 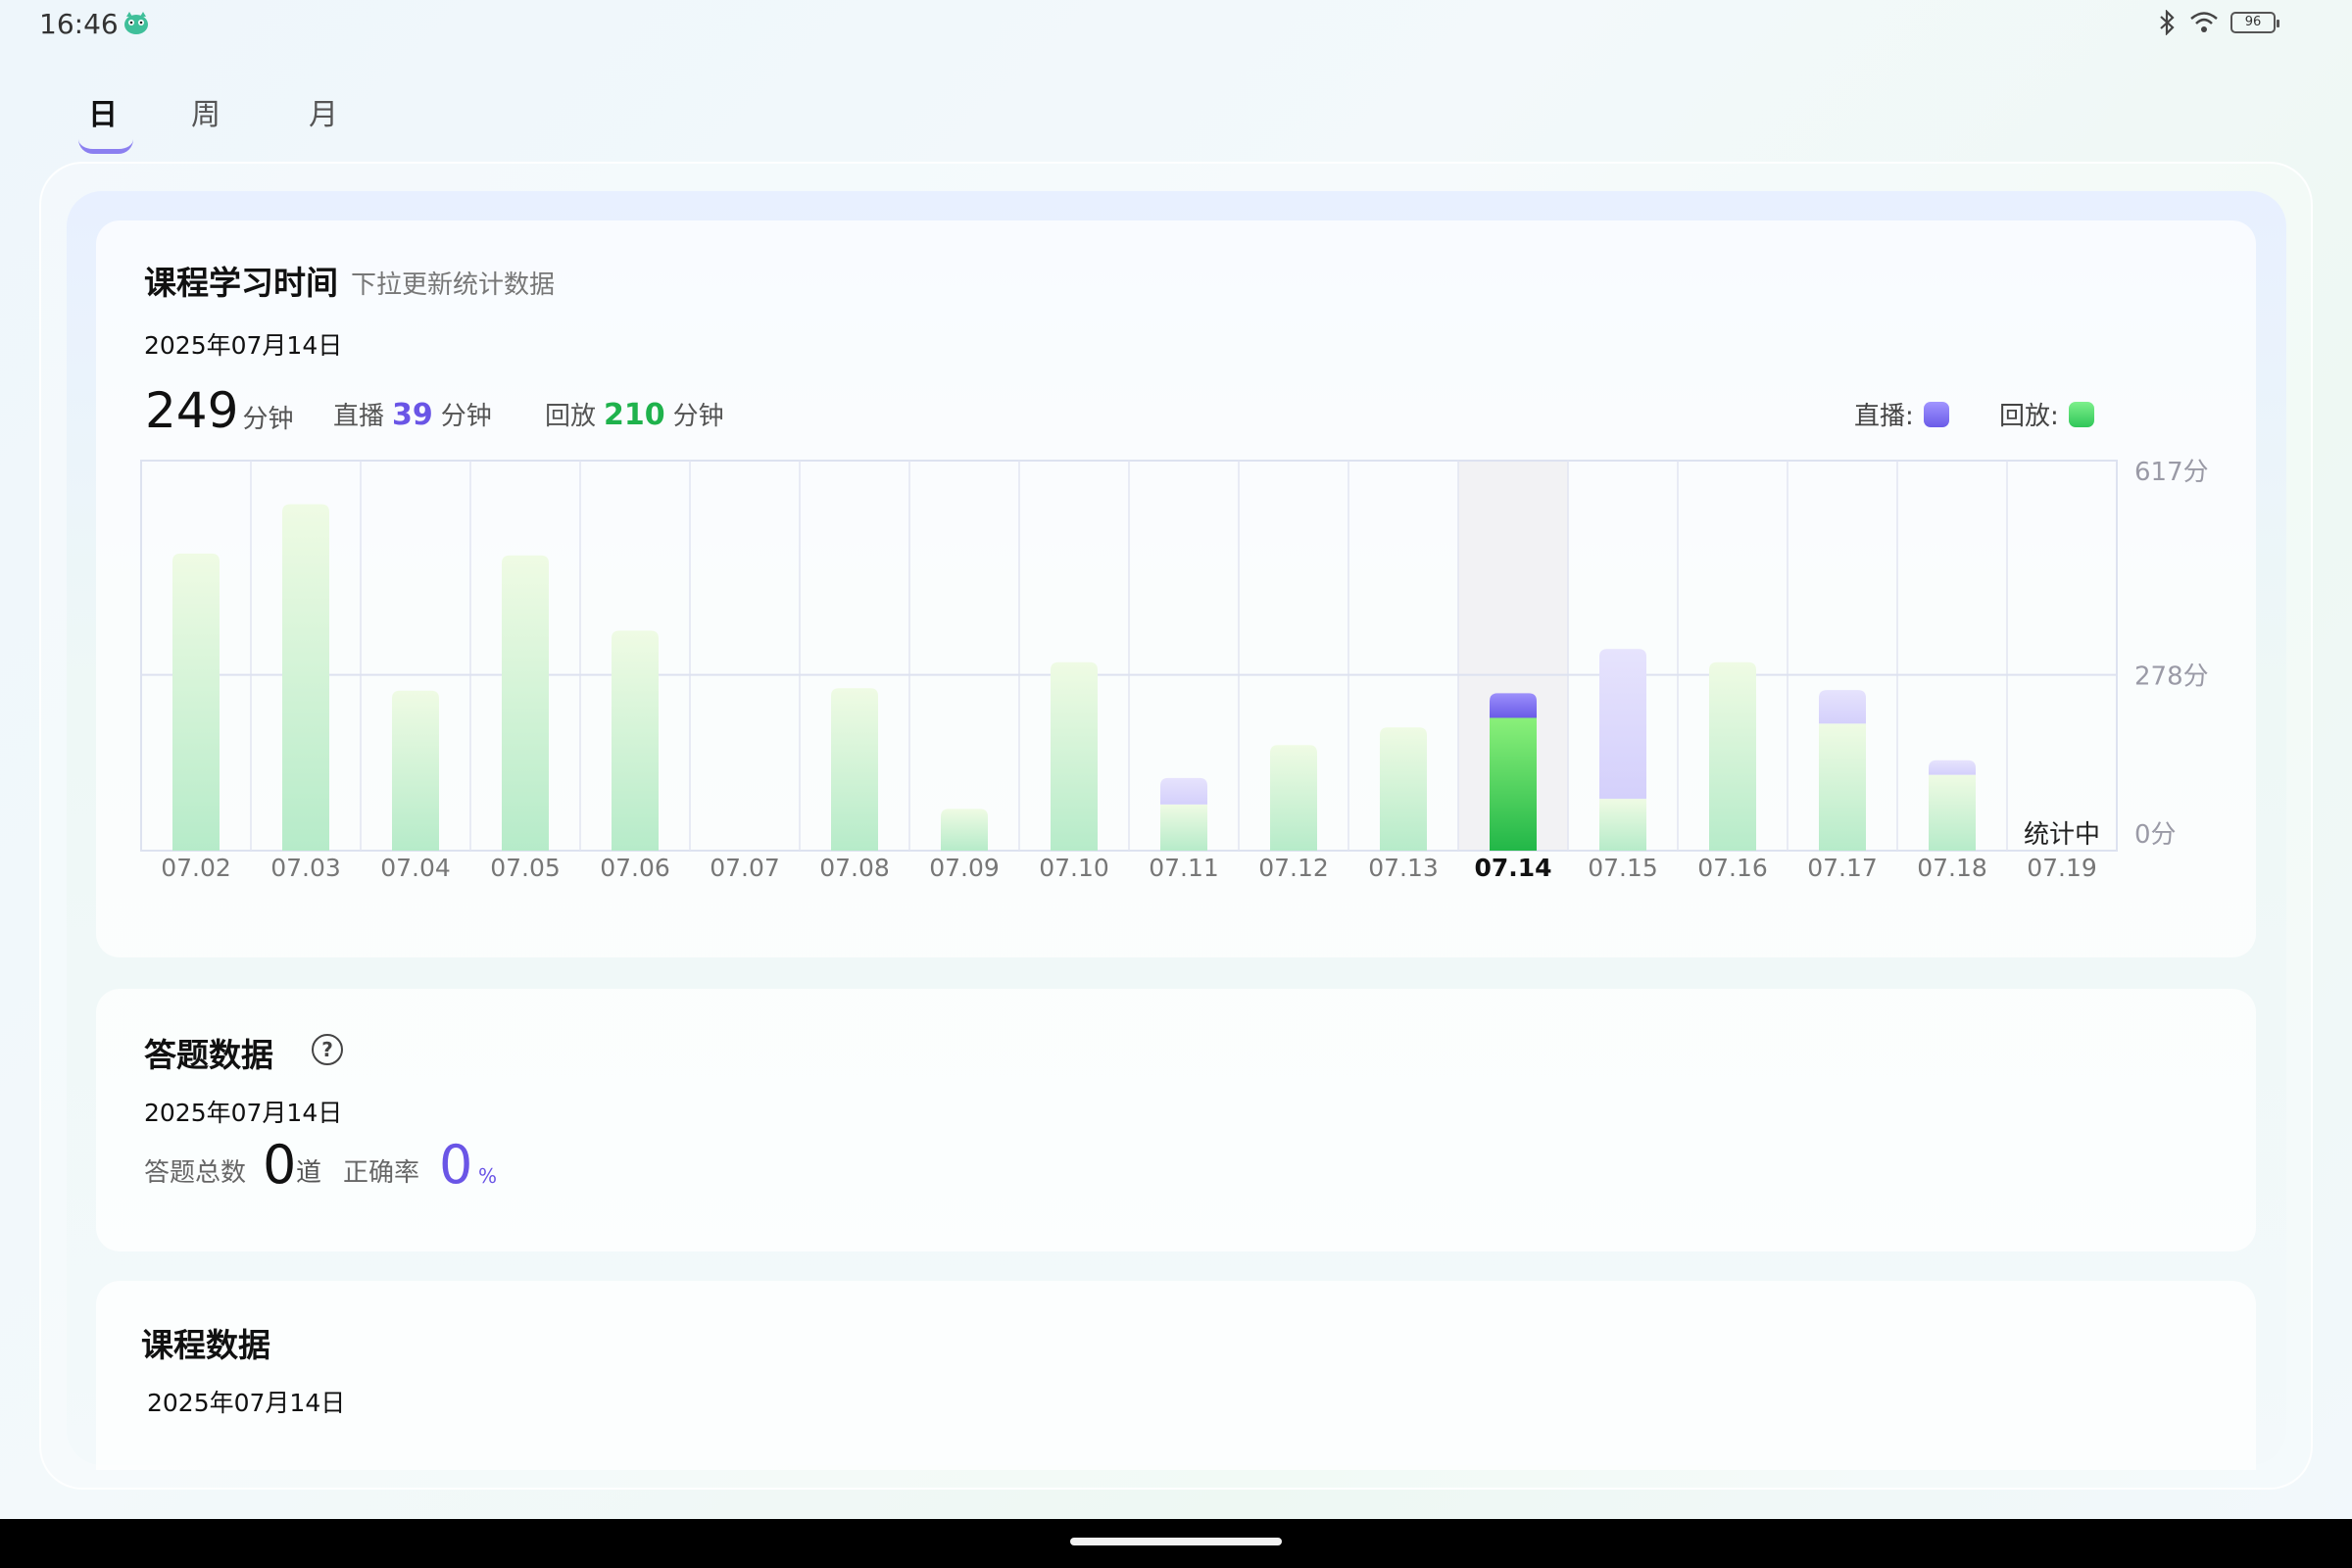 What do you see at coordinates (1952, 868) in the screenshot?
I see `x-tick-label: 07.18` at bounding box center [1952, 868].